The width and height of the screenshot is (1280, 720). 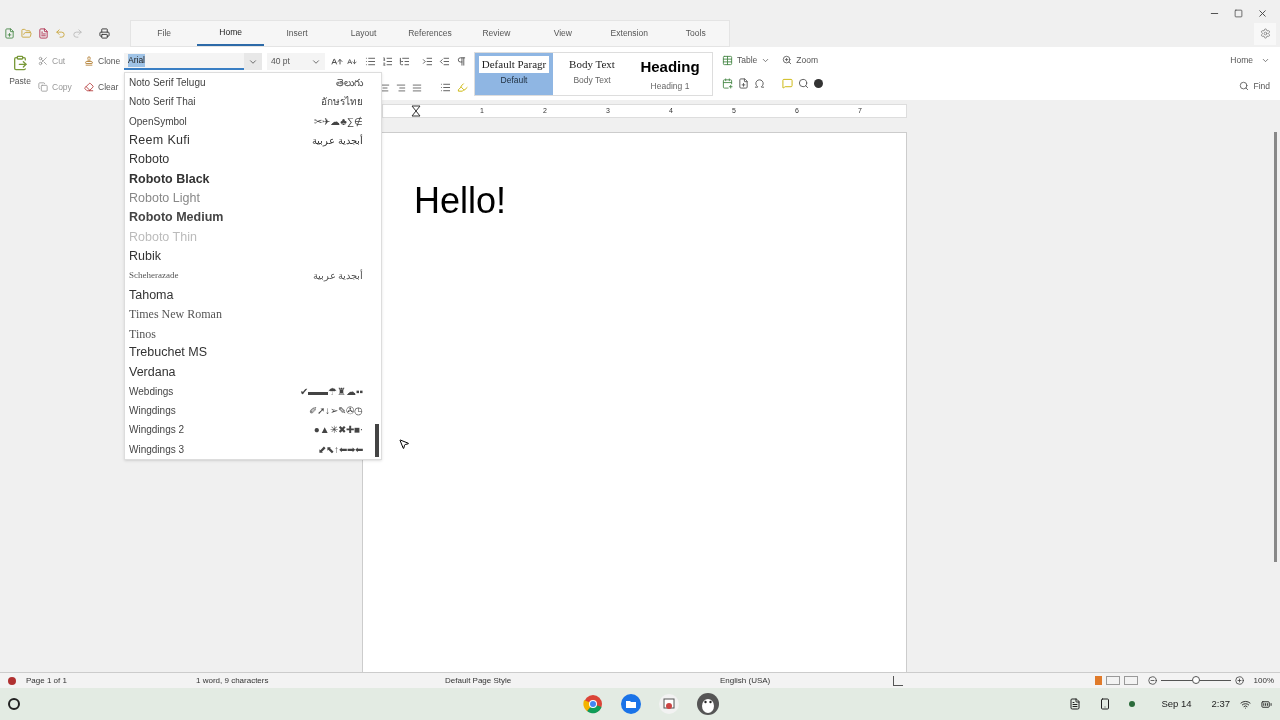 I want to click on font-list-item: Noto Serif Telugu తెలుగు, so click(x=250, y=83).